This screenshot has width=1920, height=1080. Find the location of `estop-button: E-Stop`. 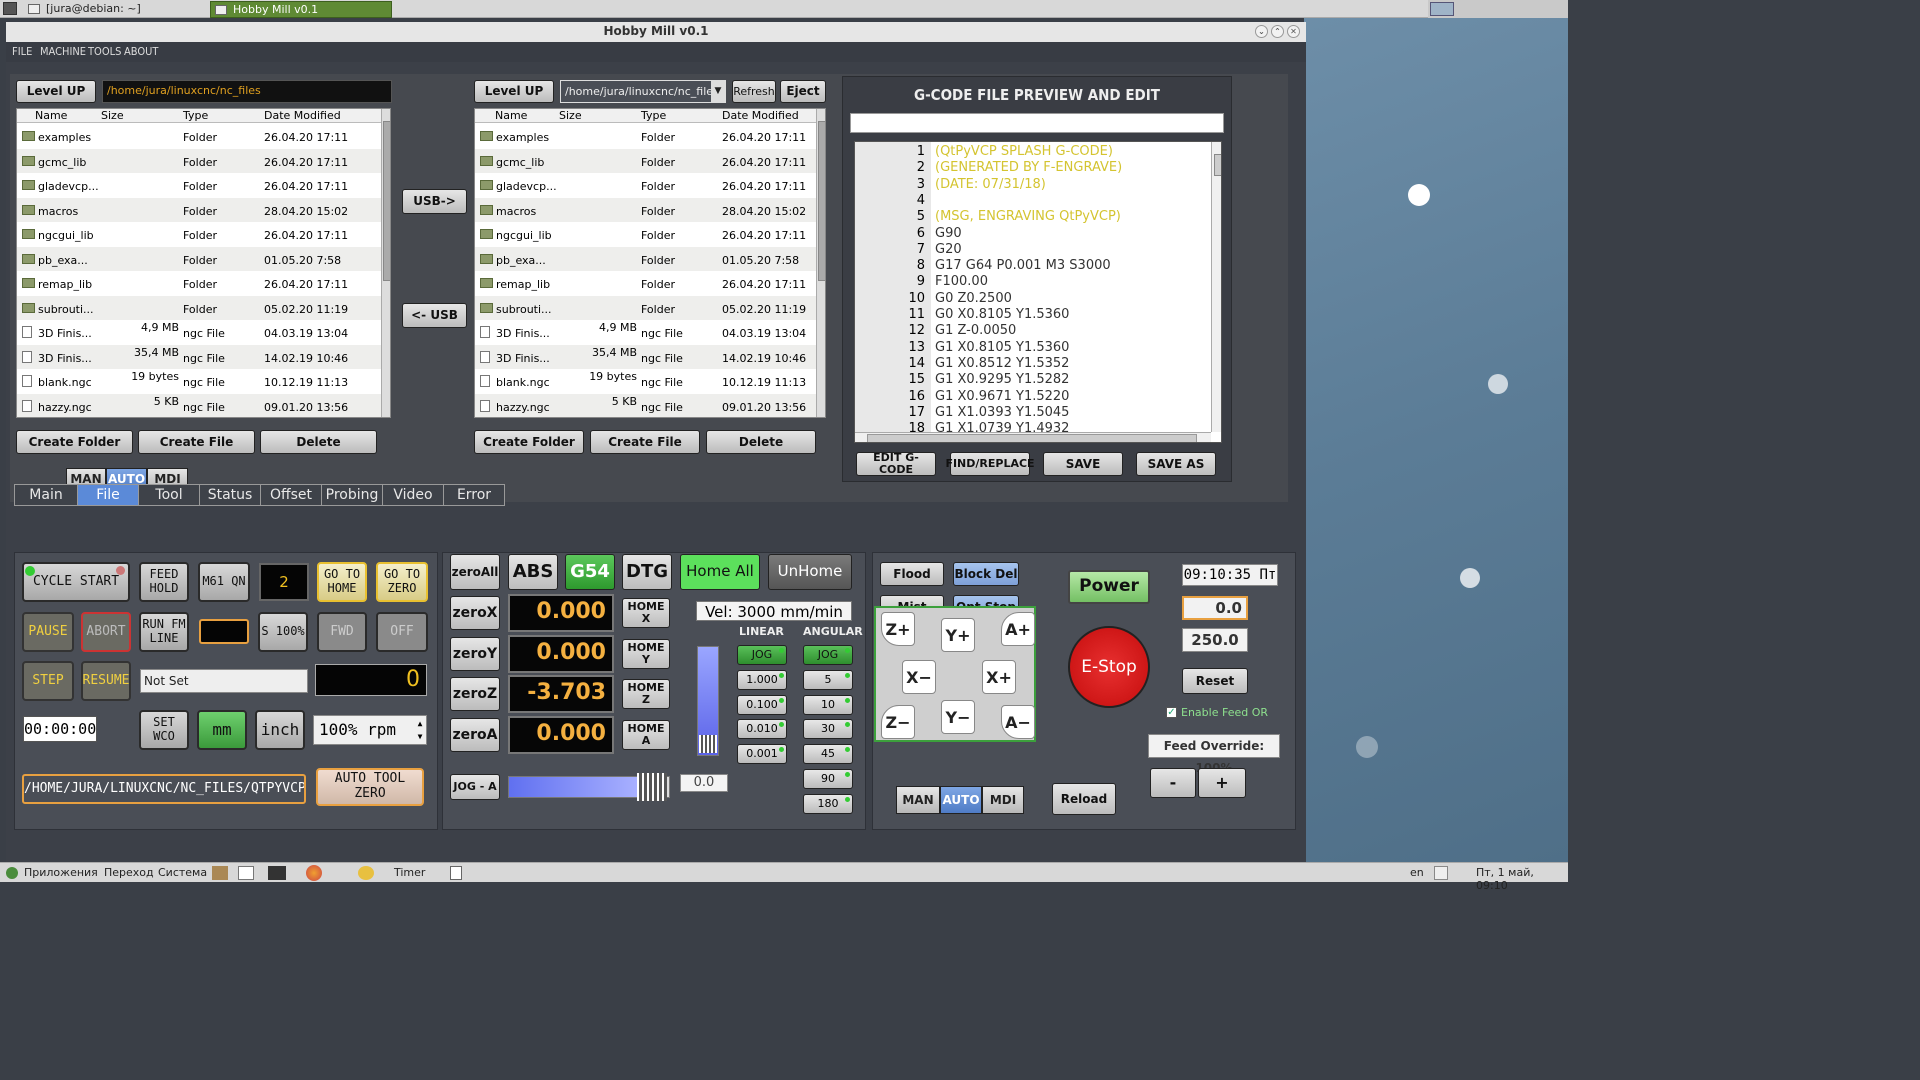

estop-button: E-Stop is located at coordinates (1109, 667).